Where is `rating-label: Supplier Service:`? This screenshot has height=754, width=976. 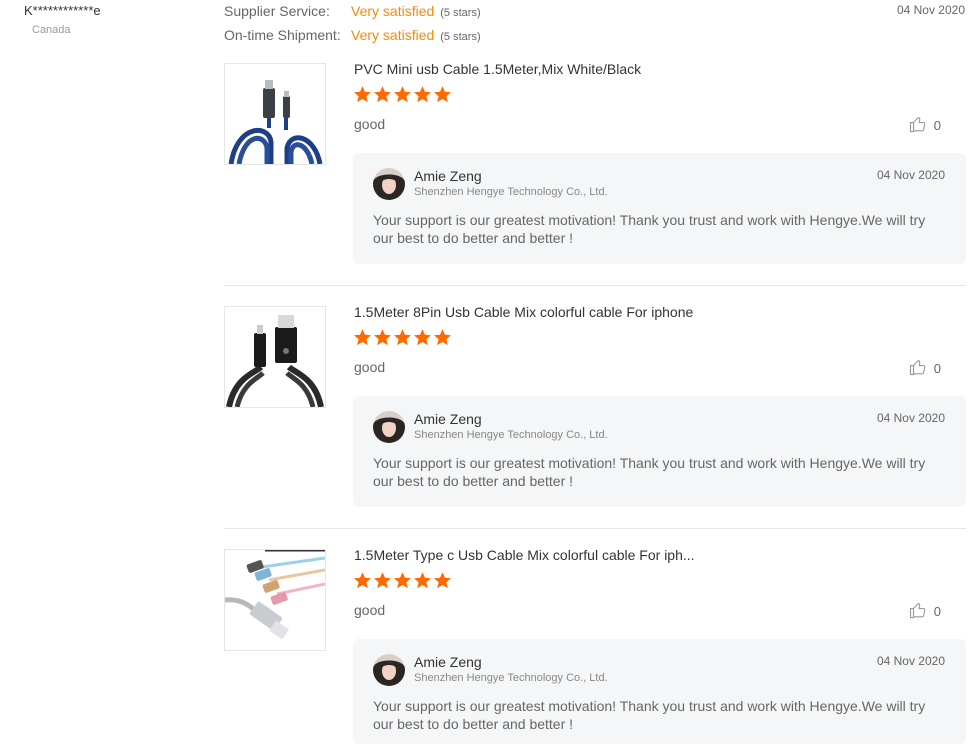 rating-label: Supplier Service: is located at coordinates (277, 11).